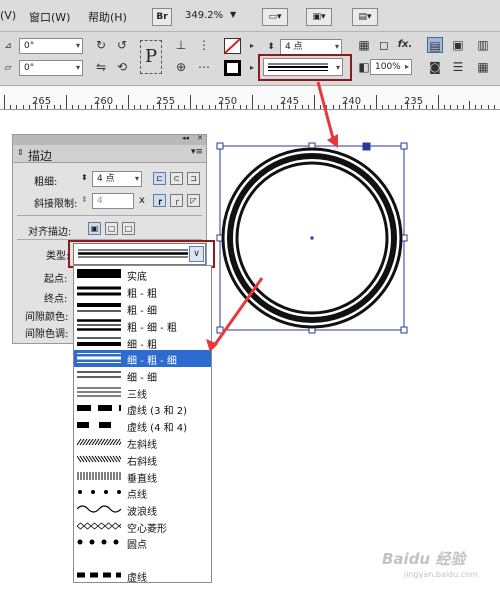 Image resolution: width=500 pixels, height=598 pixels. What do you see at coordinates (176, 178) in the screenshot?
I see `cap-round-icon: ⊂` at bounding box center [176, 178].